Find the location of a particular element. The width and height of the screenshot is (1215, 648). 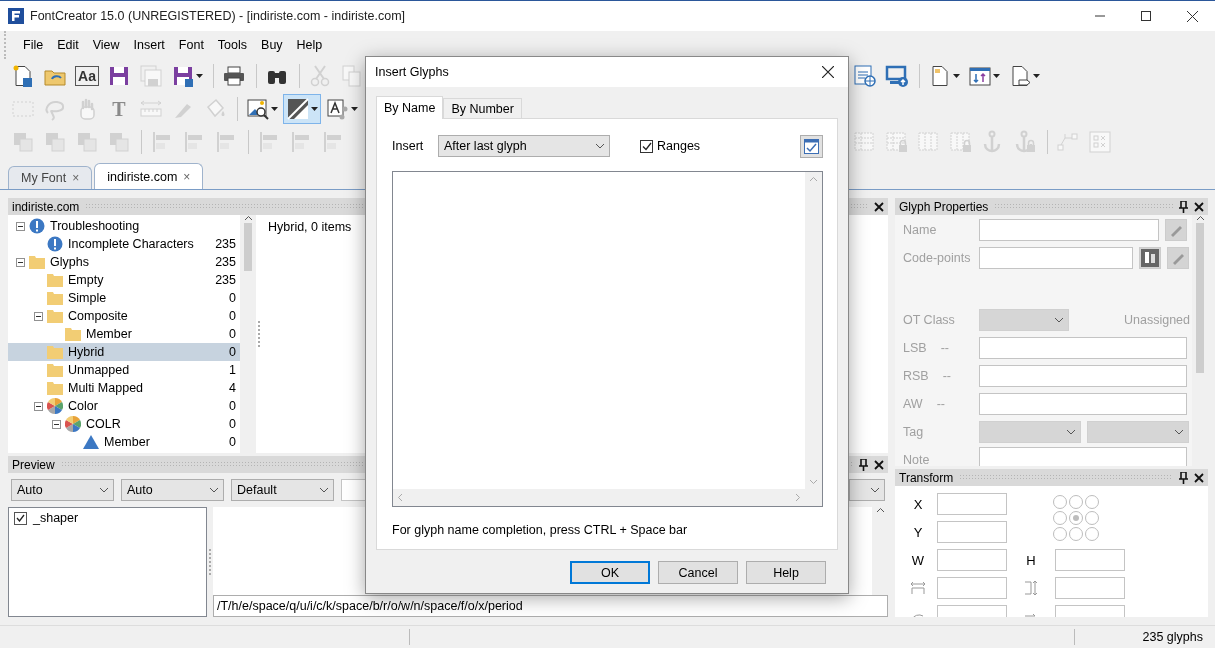

menu-item: Buy is located at coordinates (272, 45).